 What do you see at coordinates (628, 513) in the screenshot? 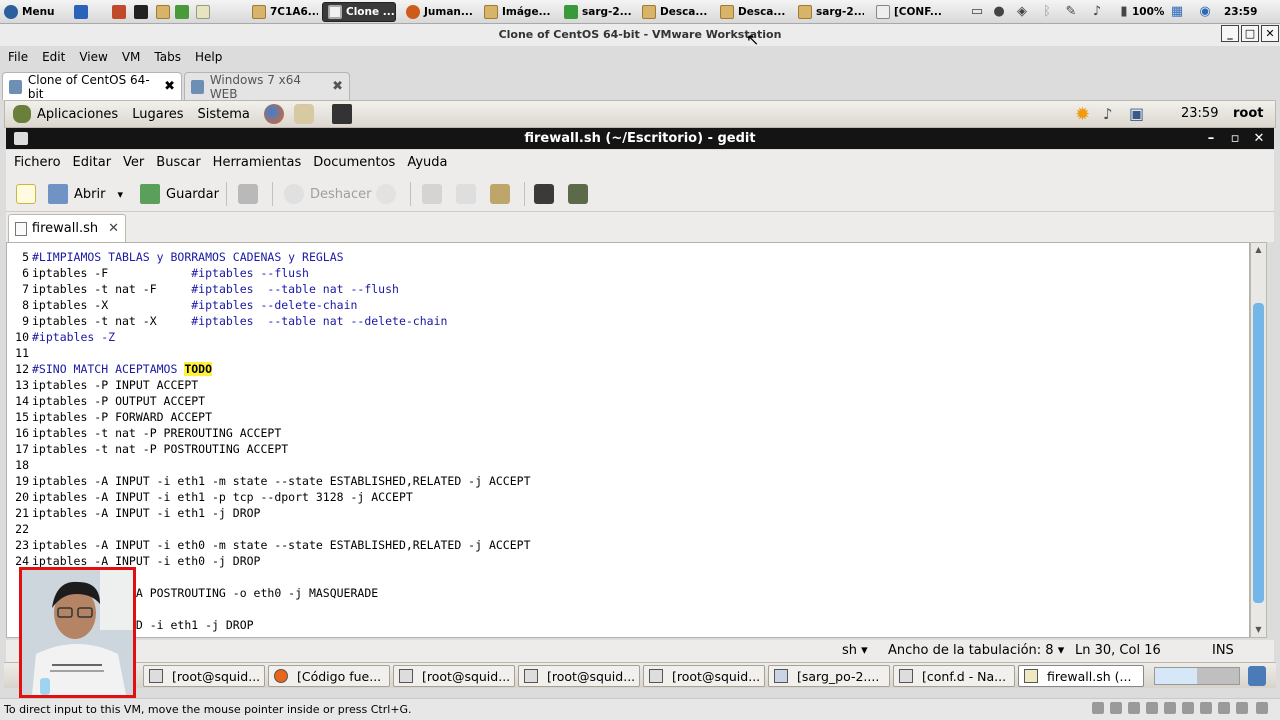
I see `code-line: 21 iptables -A INPUT -i eth1 -j DROP` at bounding box center [628, 513].